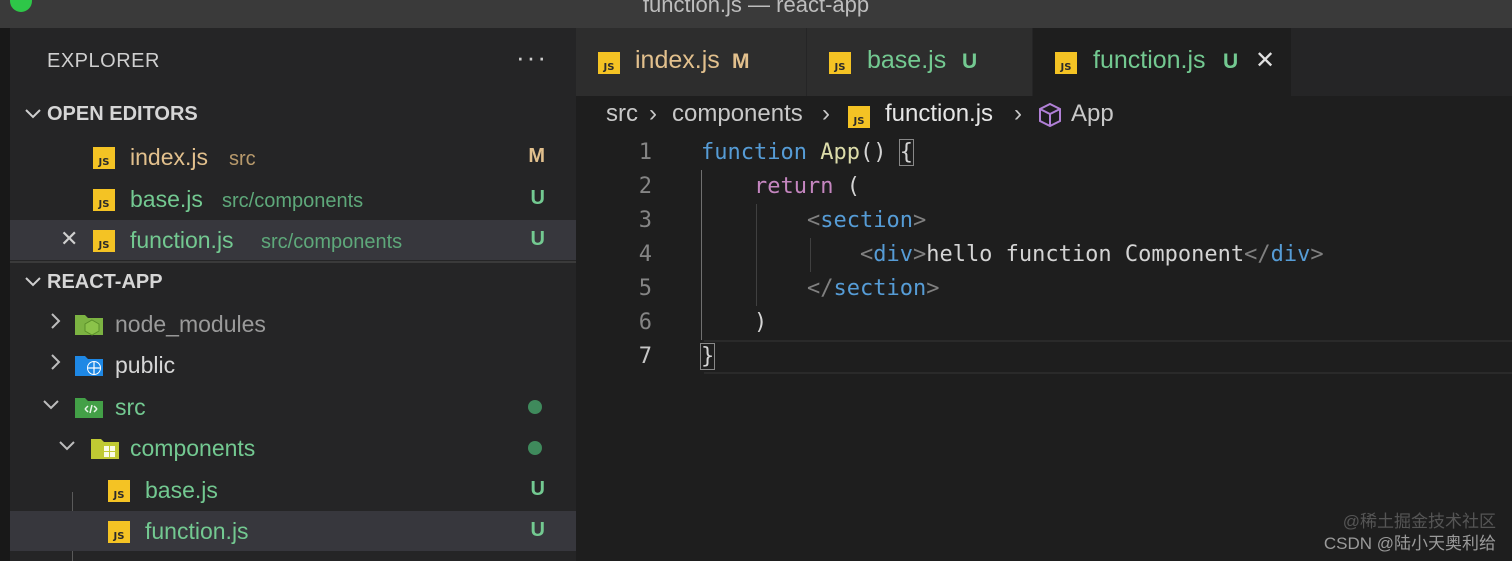 This screenshot has width=1512, height=561. Describe the element at coordinates (1044, 323) in the screenshot. I see `code-line: 6 )` at that location.